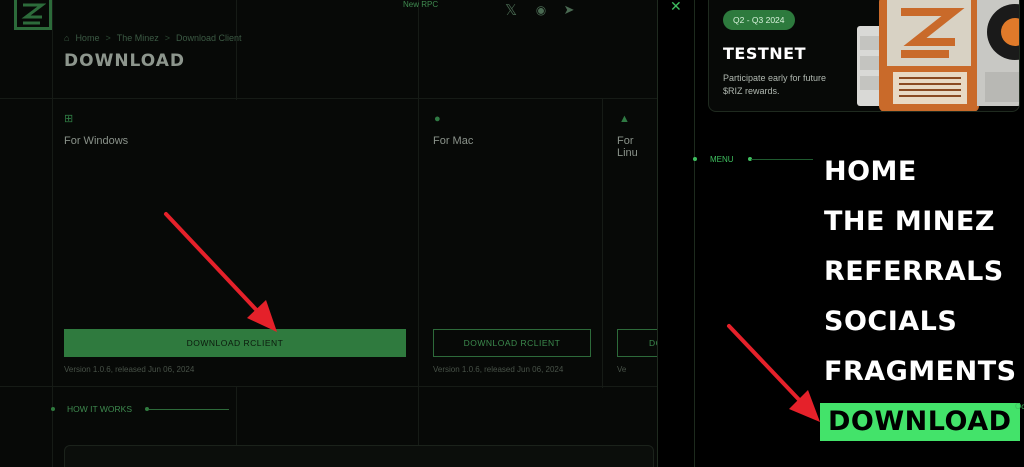 The height and width of the screenshot is (467, 1024). What do you see at coordinates (920, 422) in the screenshot?
I see `menu-item-download: DOWNLOAD` at bounding box center [920, 422].